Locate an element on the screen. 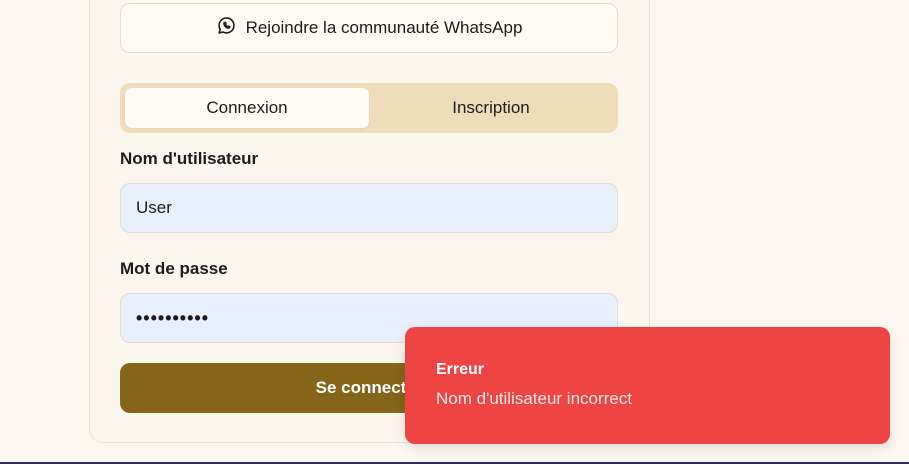 This screenshot has height=464, width=909. whatsapp-icon is located at coordinates (226, 28).